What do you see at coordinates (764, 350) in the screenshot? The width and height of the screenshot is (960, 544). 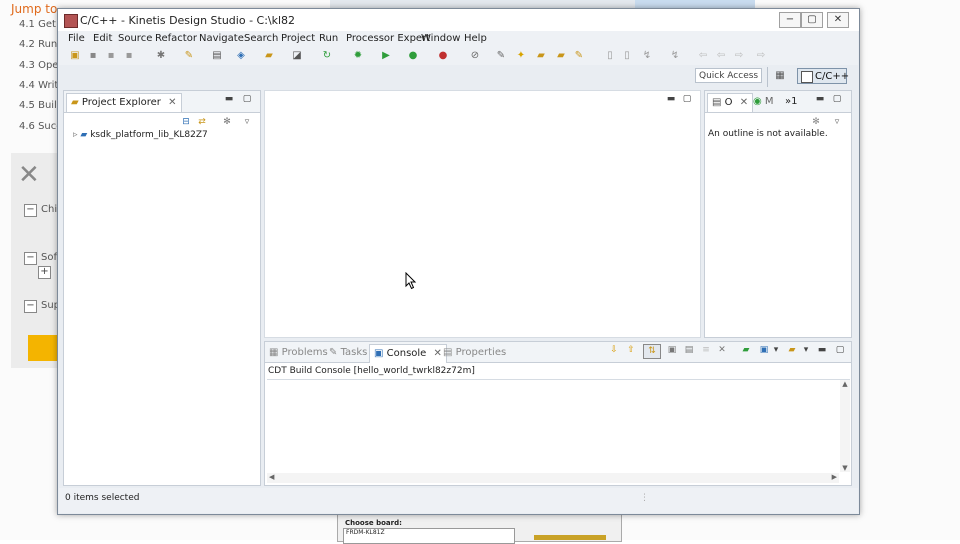 I see `display-console-icon: ▣` at bounding box center [764, 350].